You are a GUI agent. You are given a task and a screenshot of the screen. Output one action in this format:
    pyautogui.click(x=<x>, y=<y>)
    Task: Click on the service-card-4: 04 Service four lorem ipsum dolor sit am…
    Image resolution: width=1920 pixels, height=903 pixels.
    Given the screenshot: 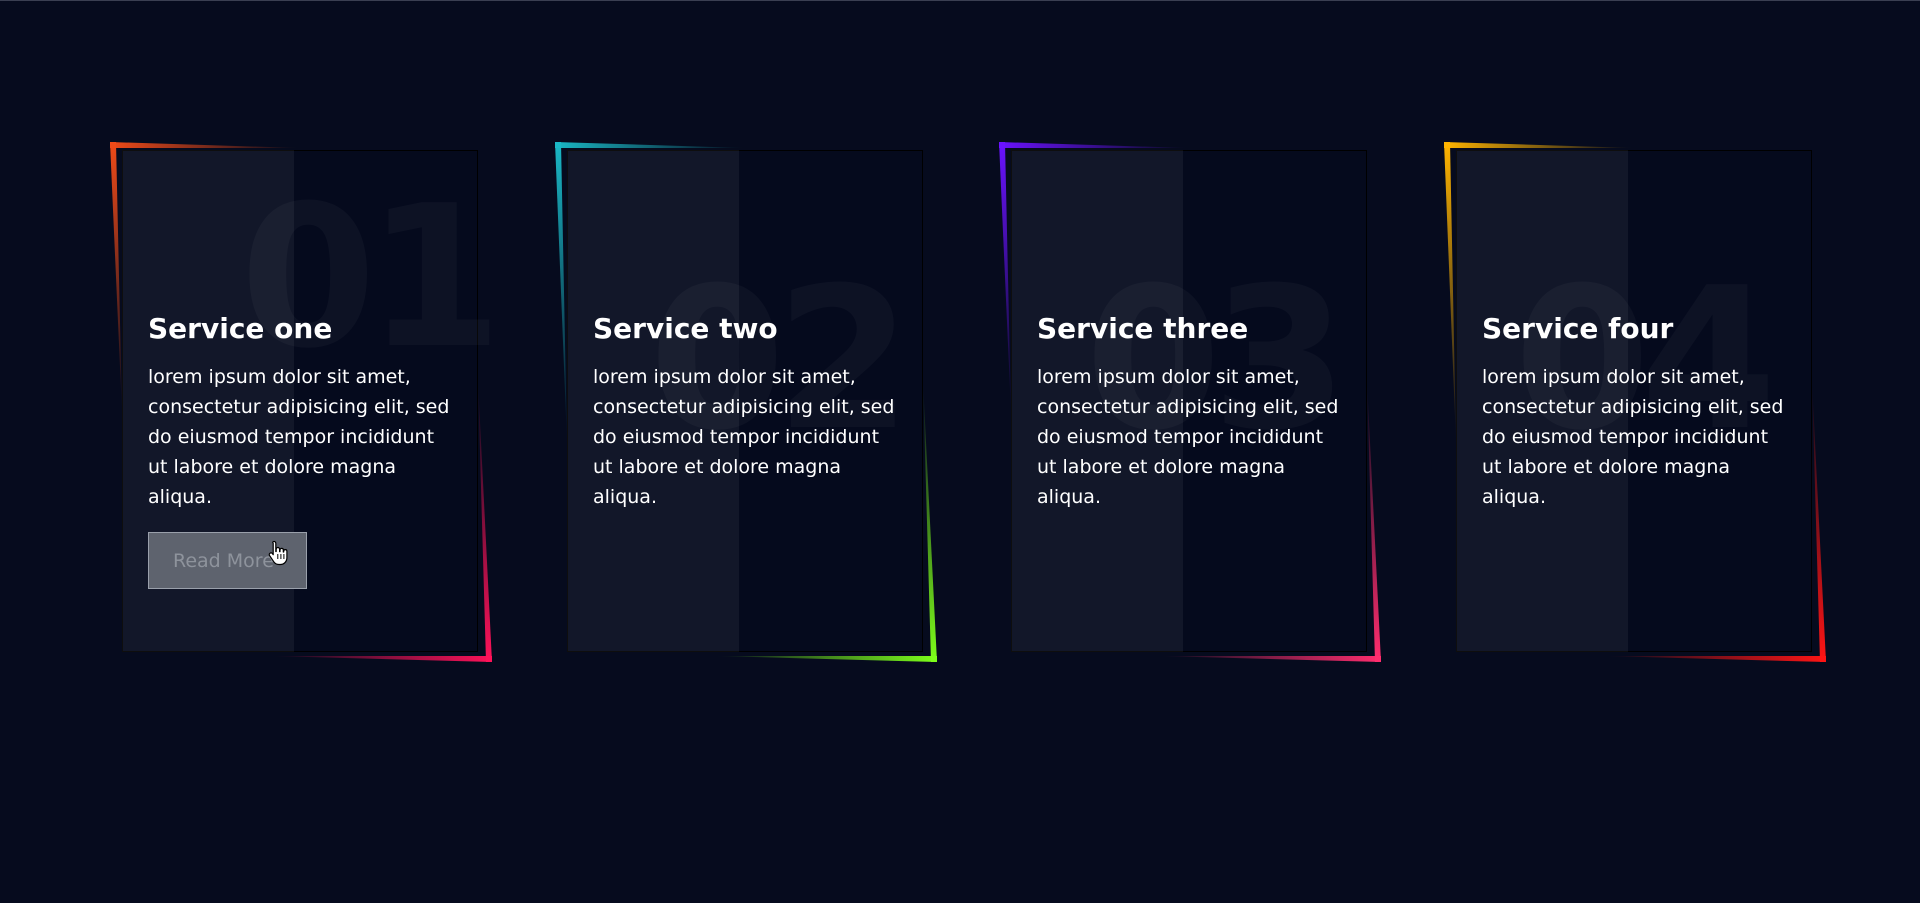 What is the action you would take?
    pyautogui.click(x=1635, y=402)
    